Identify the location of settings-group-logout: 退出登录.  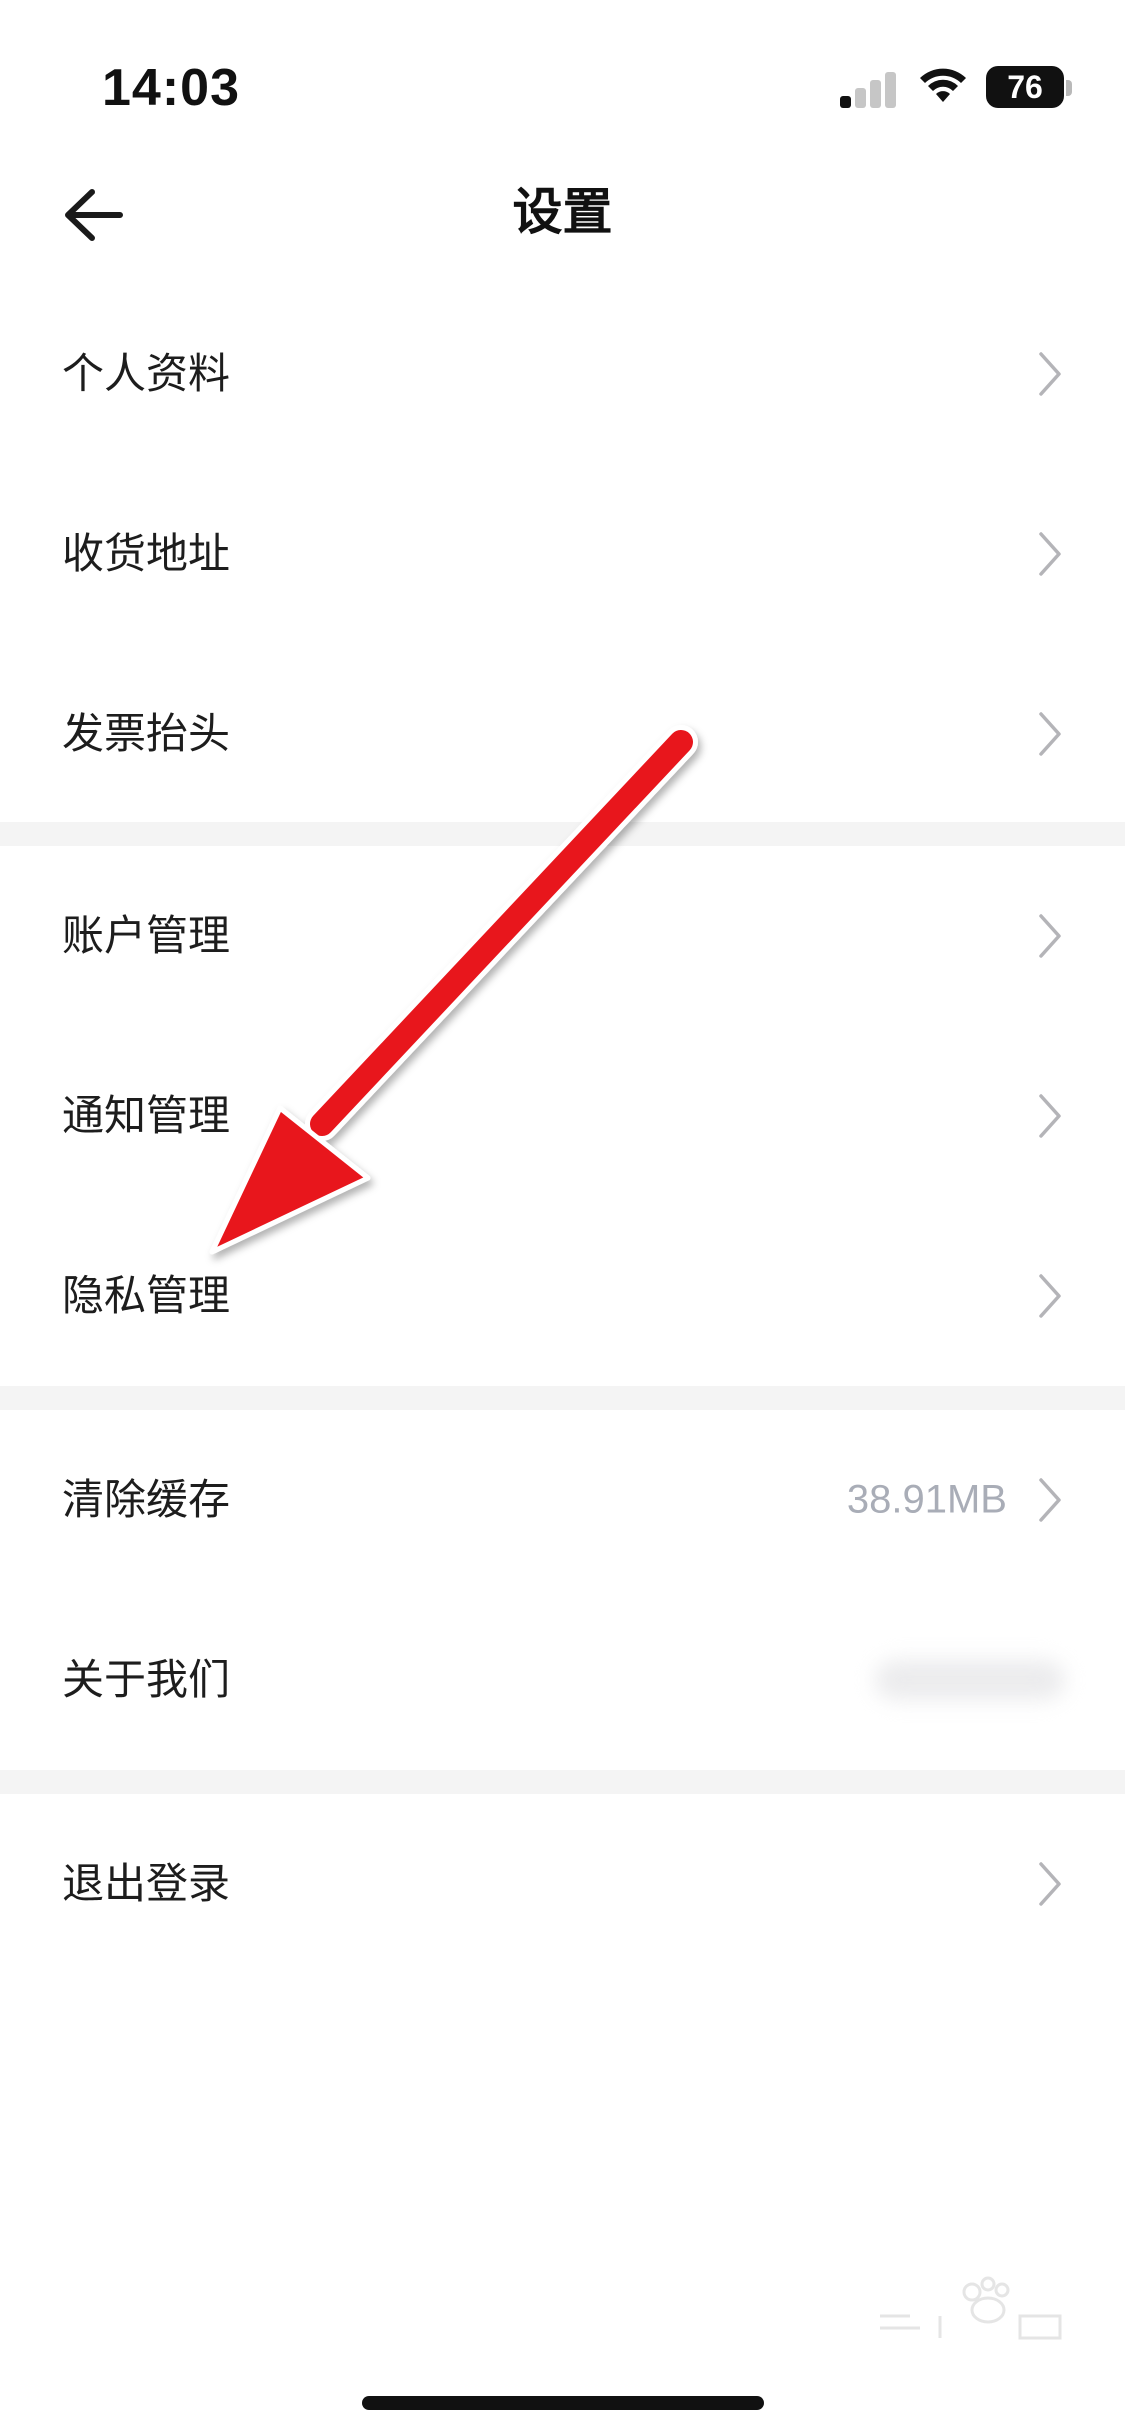
(562, 1884).